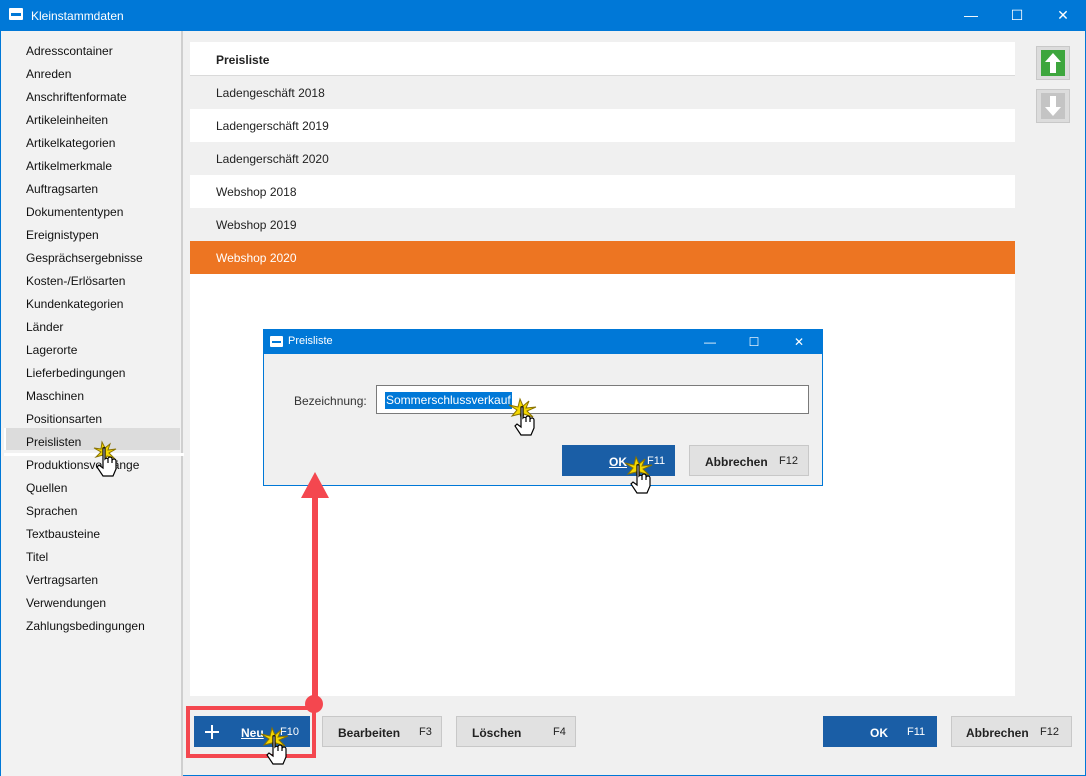  What do you see at coordinates (51, 350) in the screenshot?
I see `sidebar-item-lagerorte: Lagerorte` at bounding box center [51, 350].